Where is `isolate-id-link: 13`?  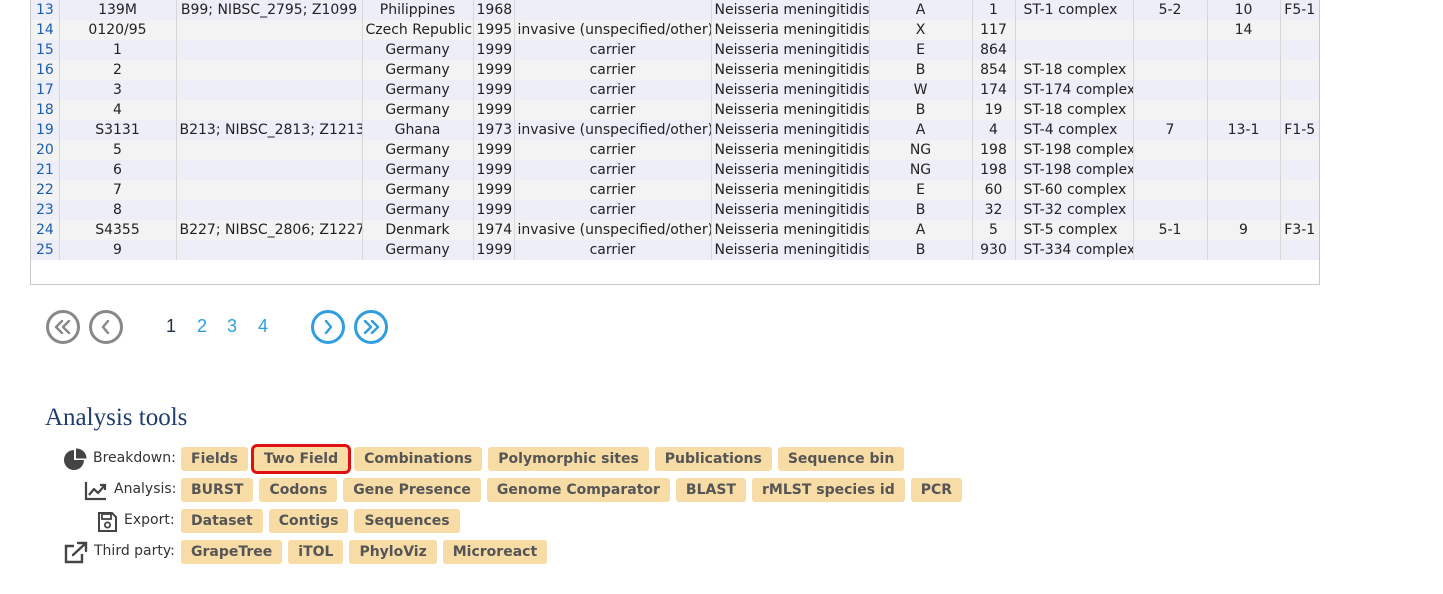 isolate-id-link: 13 is located at coordinates (45, 10).